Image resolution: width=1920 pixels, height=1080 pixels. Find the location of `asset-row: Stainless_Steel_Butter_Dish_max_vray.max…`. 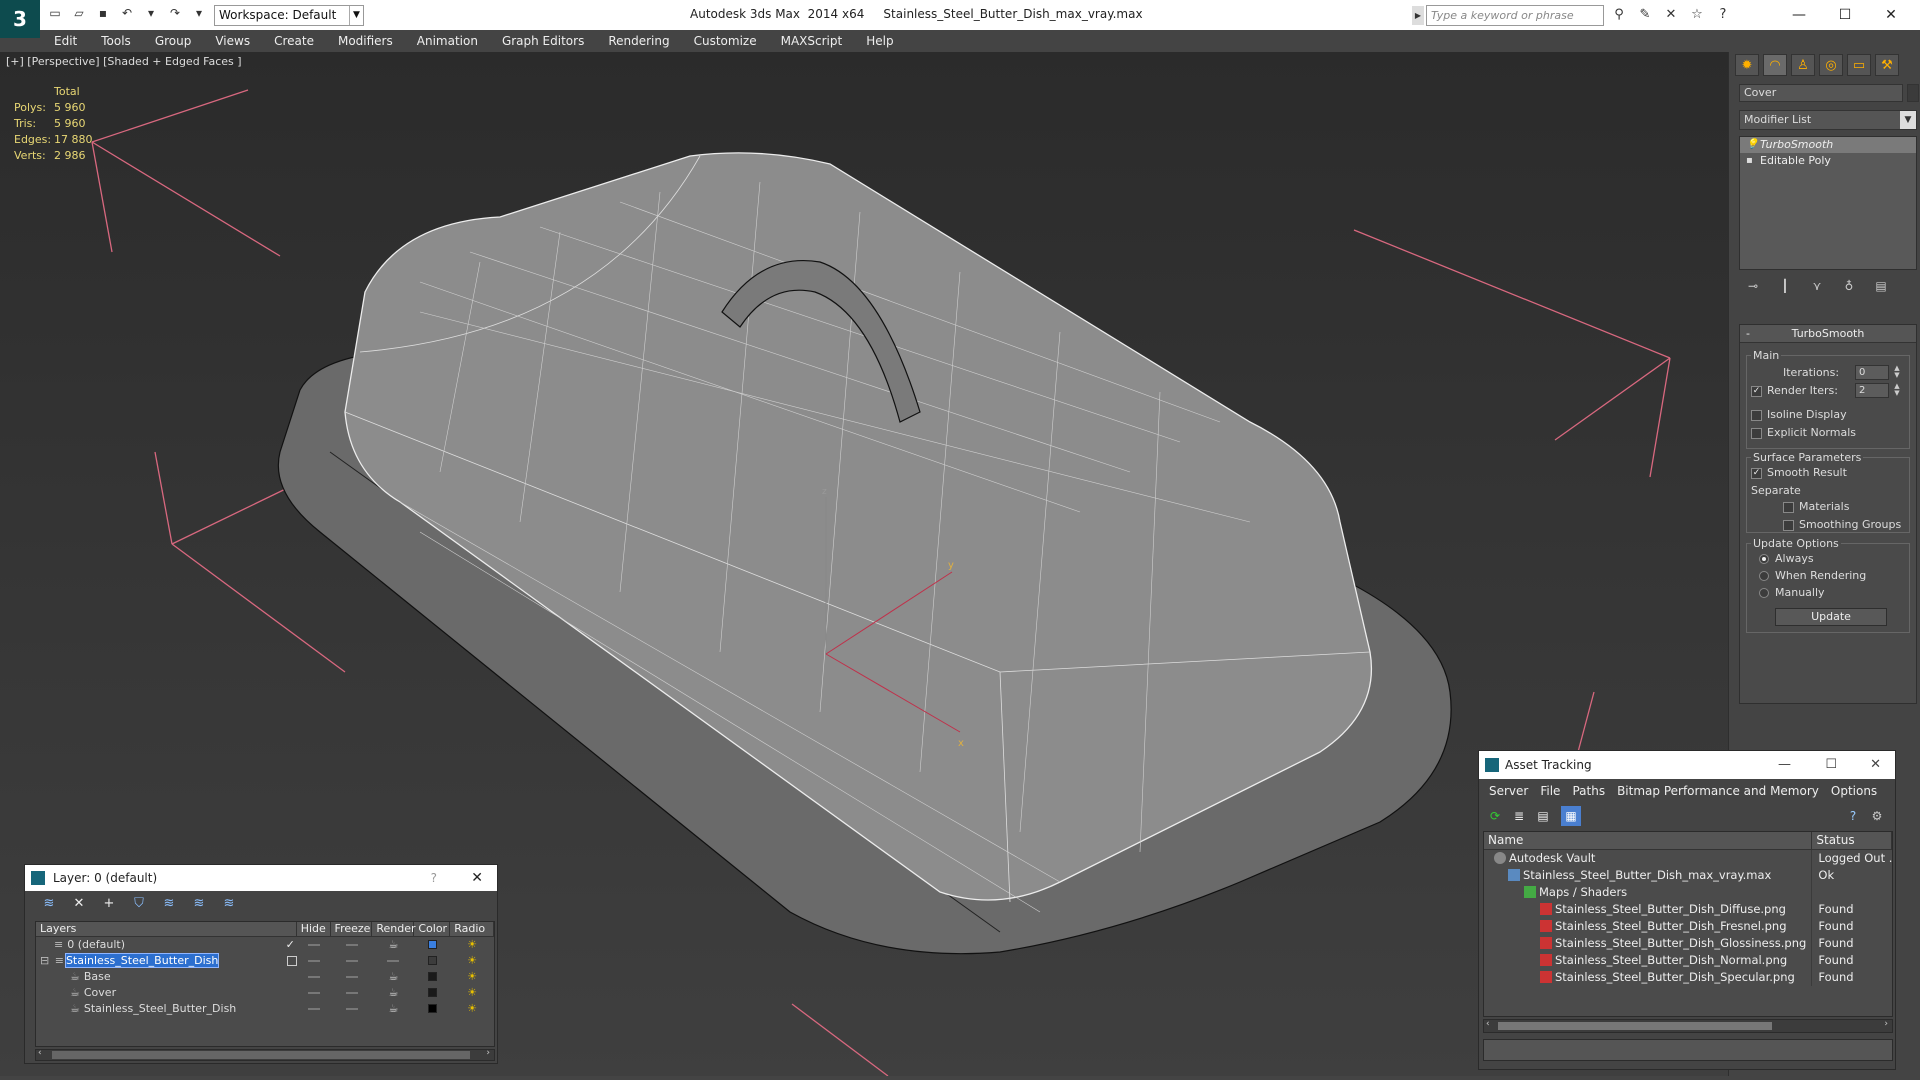

asset-row: Stainless_Steel_Butter_Dish_max_vray.max… is located at coordinates (1688, 875).